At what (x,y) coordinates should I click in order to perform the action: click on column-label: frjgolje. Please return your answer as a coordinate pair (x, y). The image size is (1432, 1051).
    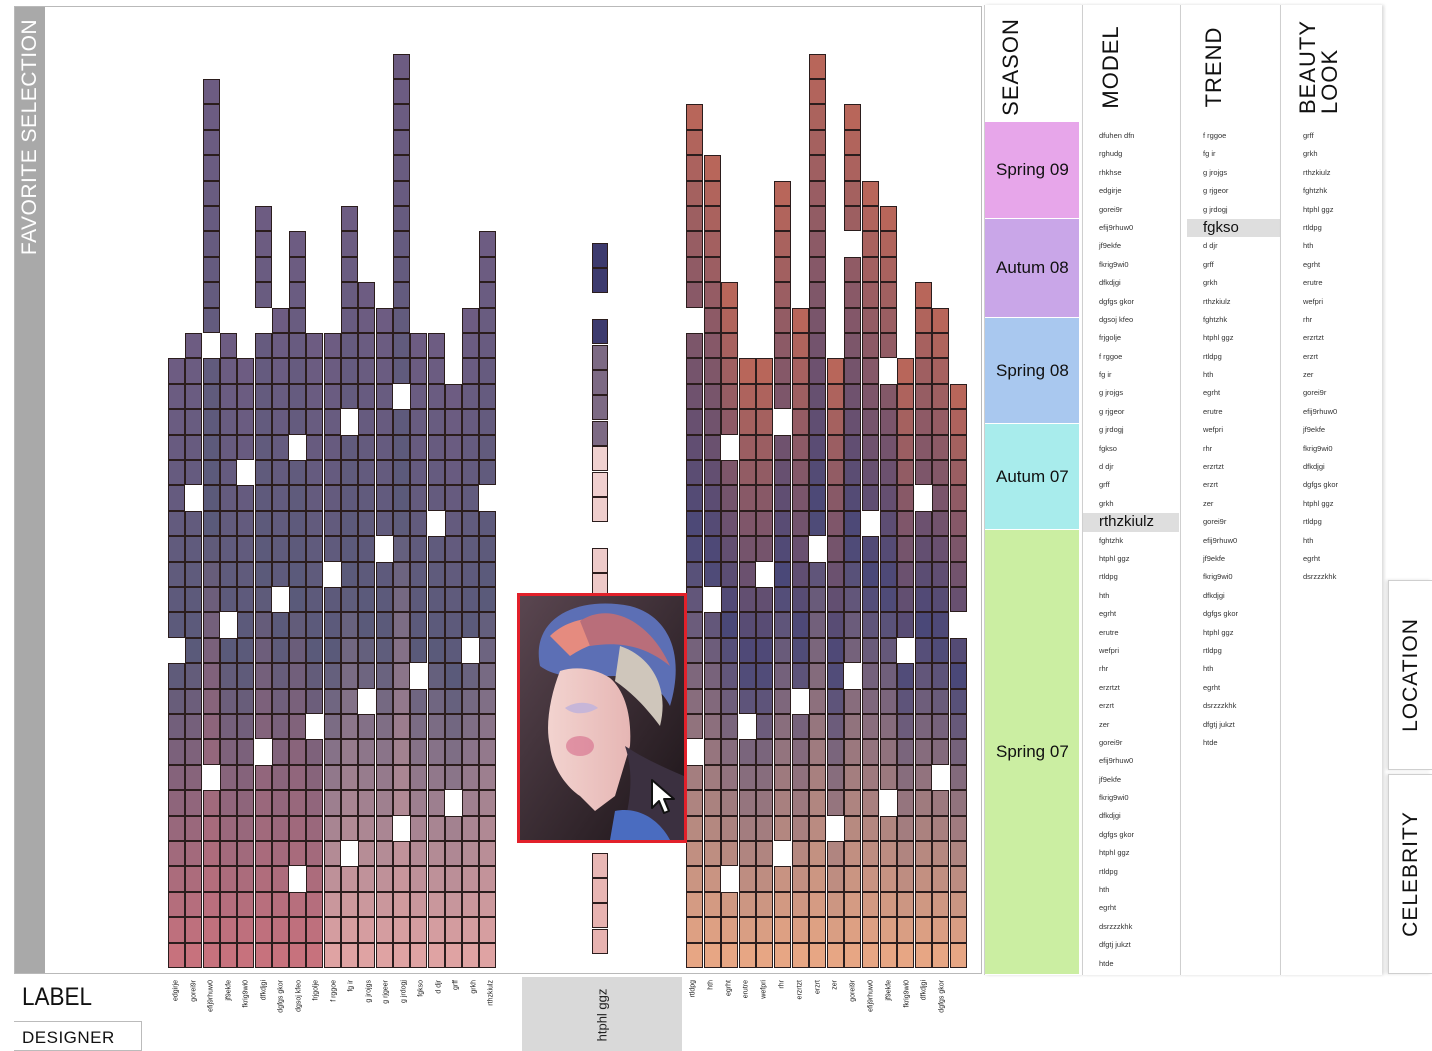
    Looking at the image, I should click on (316, 1000).